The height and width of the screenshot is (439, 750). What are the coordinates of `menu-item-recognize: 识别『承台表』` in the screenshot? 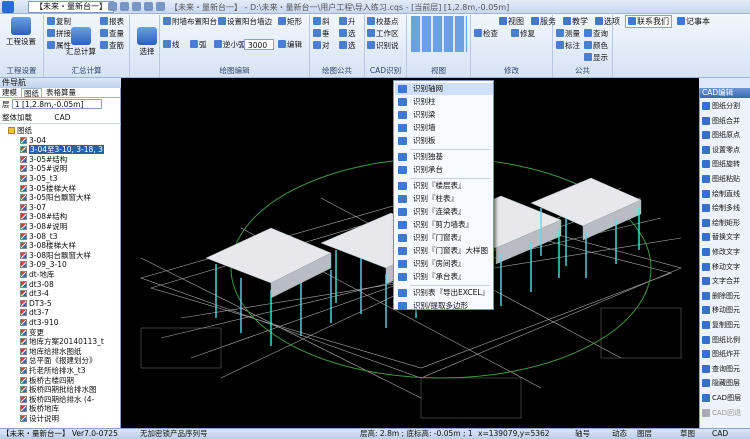 It's located at (444, 277).